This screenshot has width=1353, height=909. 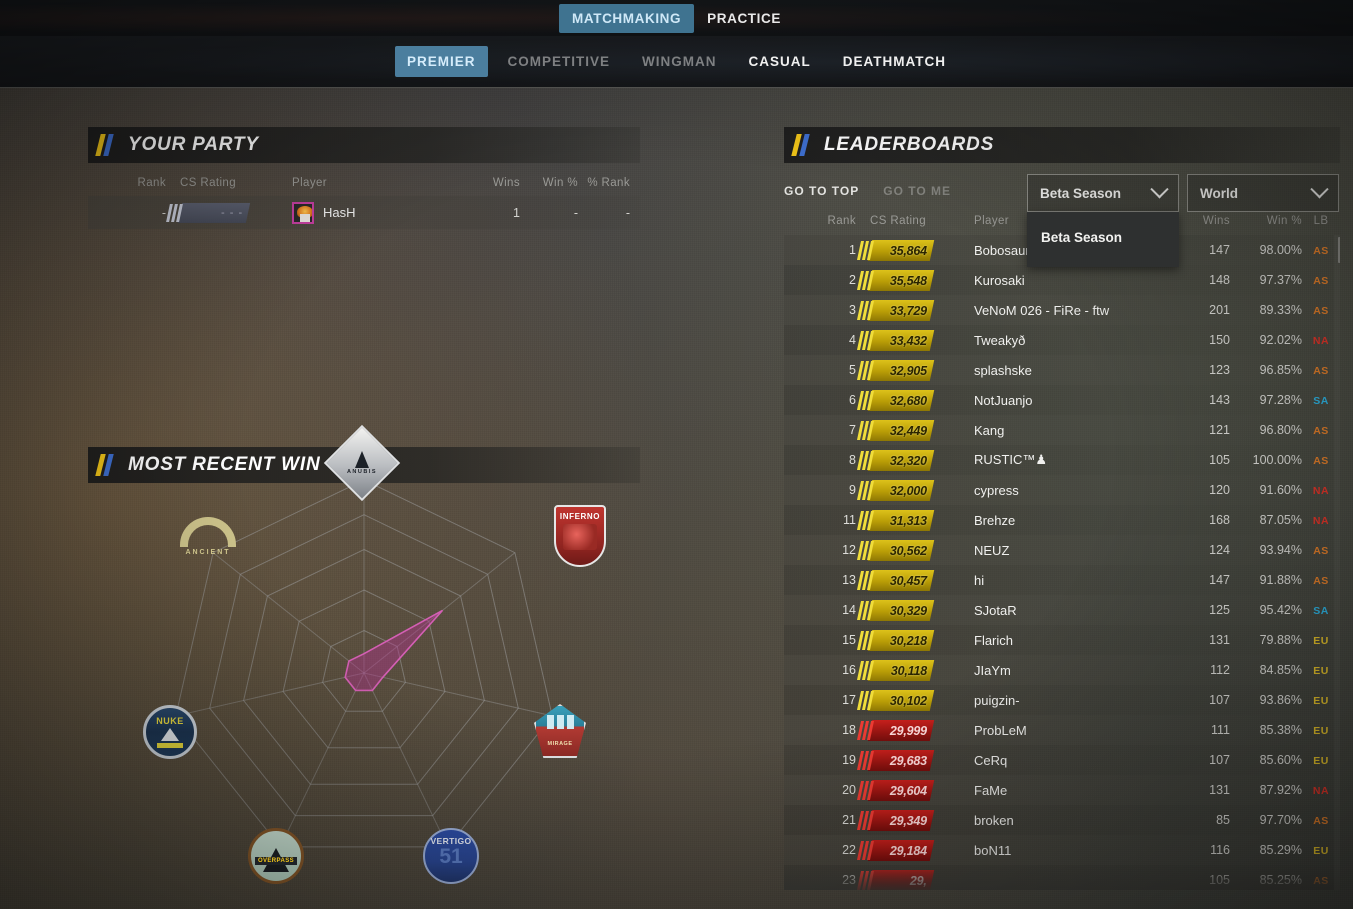 What do you see at coordinates (1062, 370) in the screenshot?
I see `leaderboard-row: 5 32,905 splashske 123 96.85% AS` at bounding box center [1062, 370].